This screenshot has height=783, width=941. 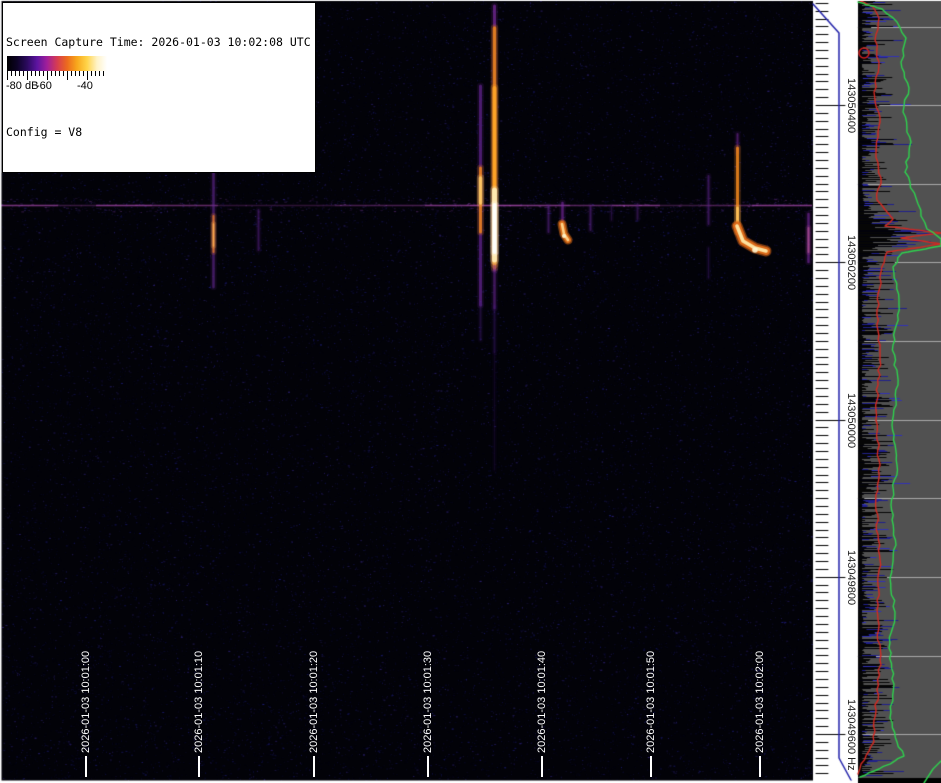 I want to click on frequency-axis-label: 143050400, so click(x=851, y=105).